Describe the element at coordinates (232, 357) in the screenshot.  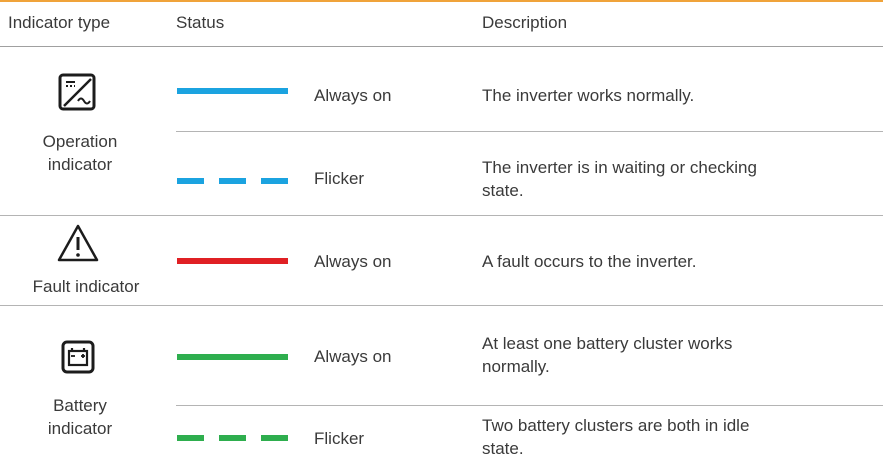
I see `status-bar-battery-solid` at that location.